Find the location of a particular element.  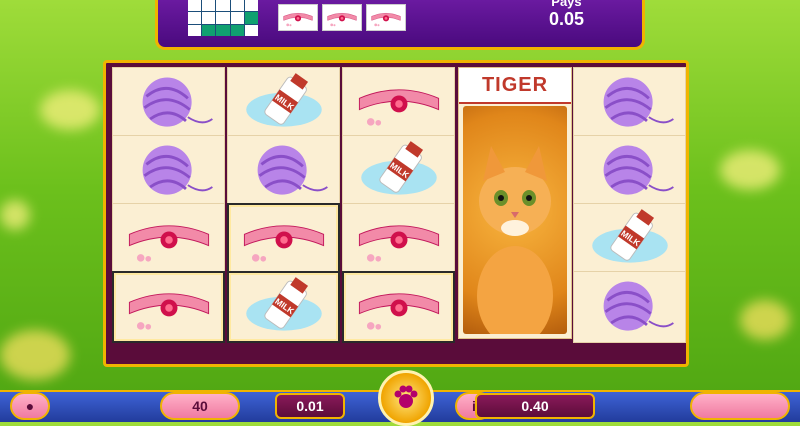

pays-label: Pays is located at coordinates (566, 4).